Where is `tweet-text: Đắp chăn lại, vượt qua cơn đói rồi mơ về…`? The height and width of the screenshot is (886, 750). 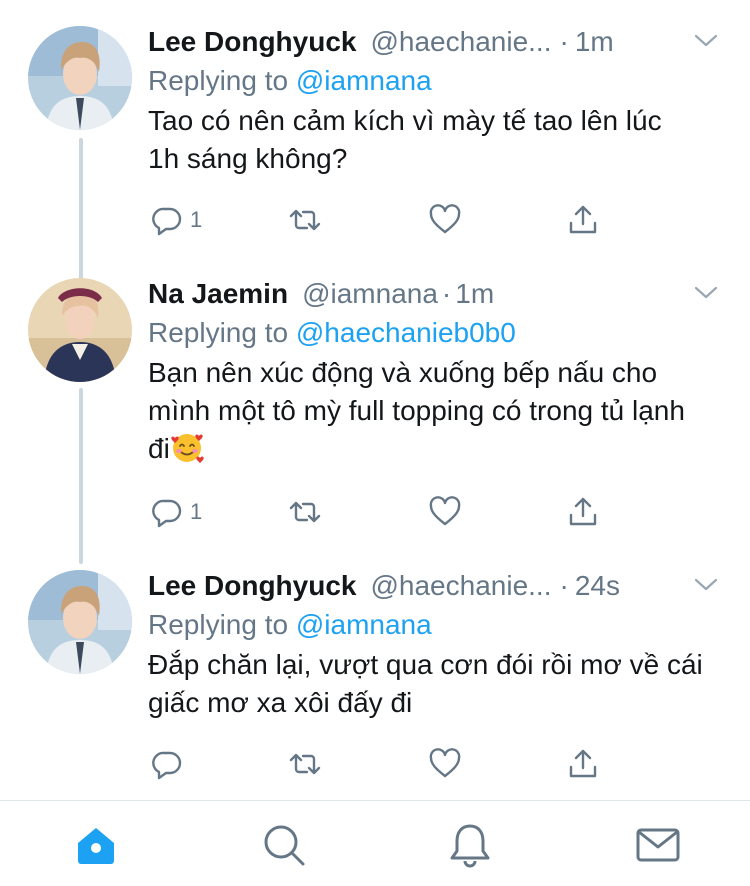 tweet-text: Đắp chăn lại, vượt qua cơn đói rồi mơ về… is located at coordinates (425, 683).